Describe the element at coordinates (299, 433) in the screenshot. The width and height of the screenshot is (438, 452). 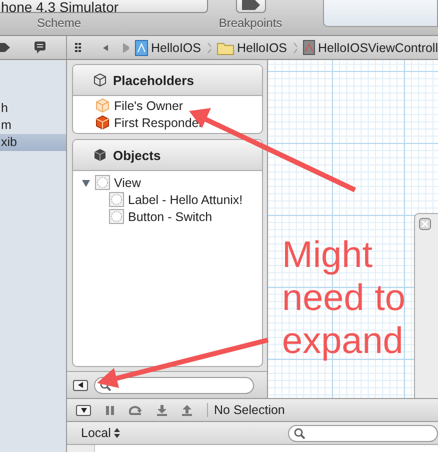
I see `search-icon` at that location.